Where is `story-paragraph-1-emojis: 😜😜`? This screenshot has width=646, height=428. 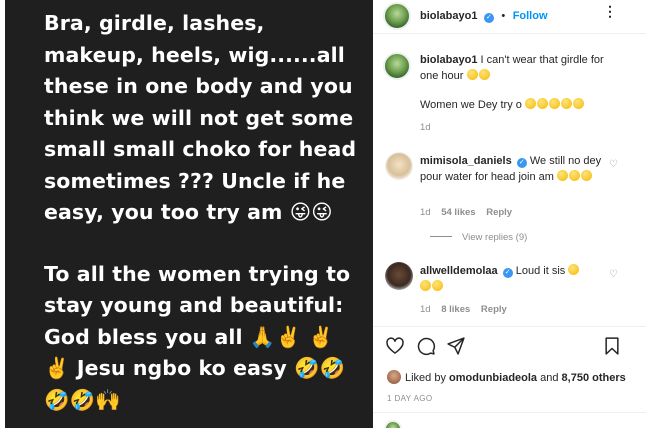 story-paragraph-1-emojis: 😜😜 is located at coordinates (311, 212).